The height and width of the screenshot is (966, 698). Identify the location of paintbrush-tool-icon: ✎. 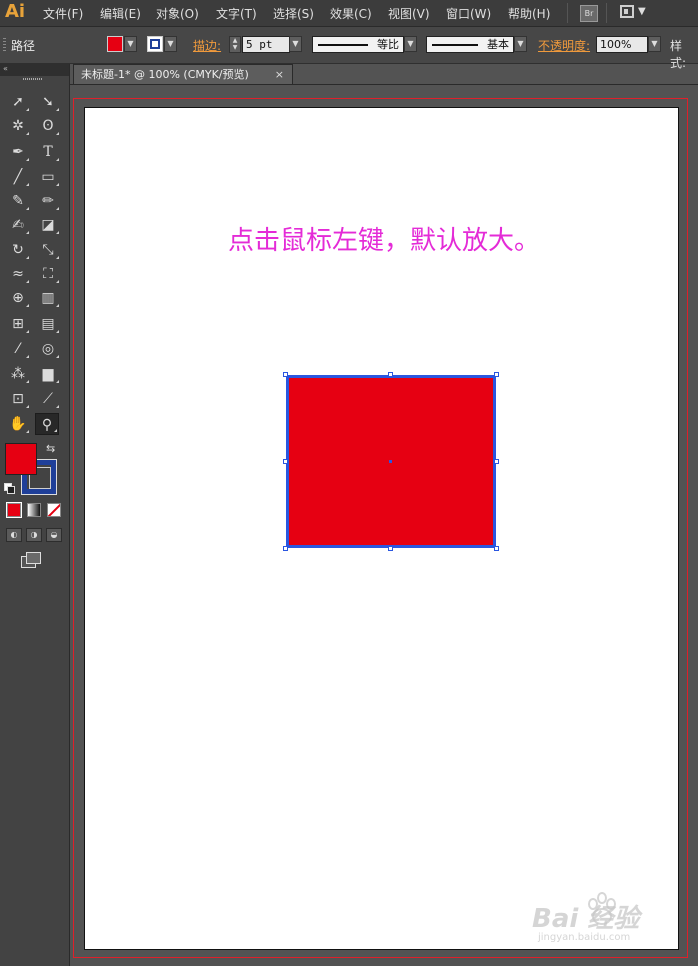
(18, 201).